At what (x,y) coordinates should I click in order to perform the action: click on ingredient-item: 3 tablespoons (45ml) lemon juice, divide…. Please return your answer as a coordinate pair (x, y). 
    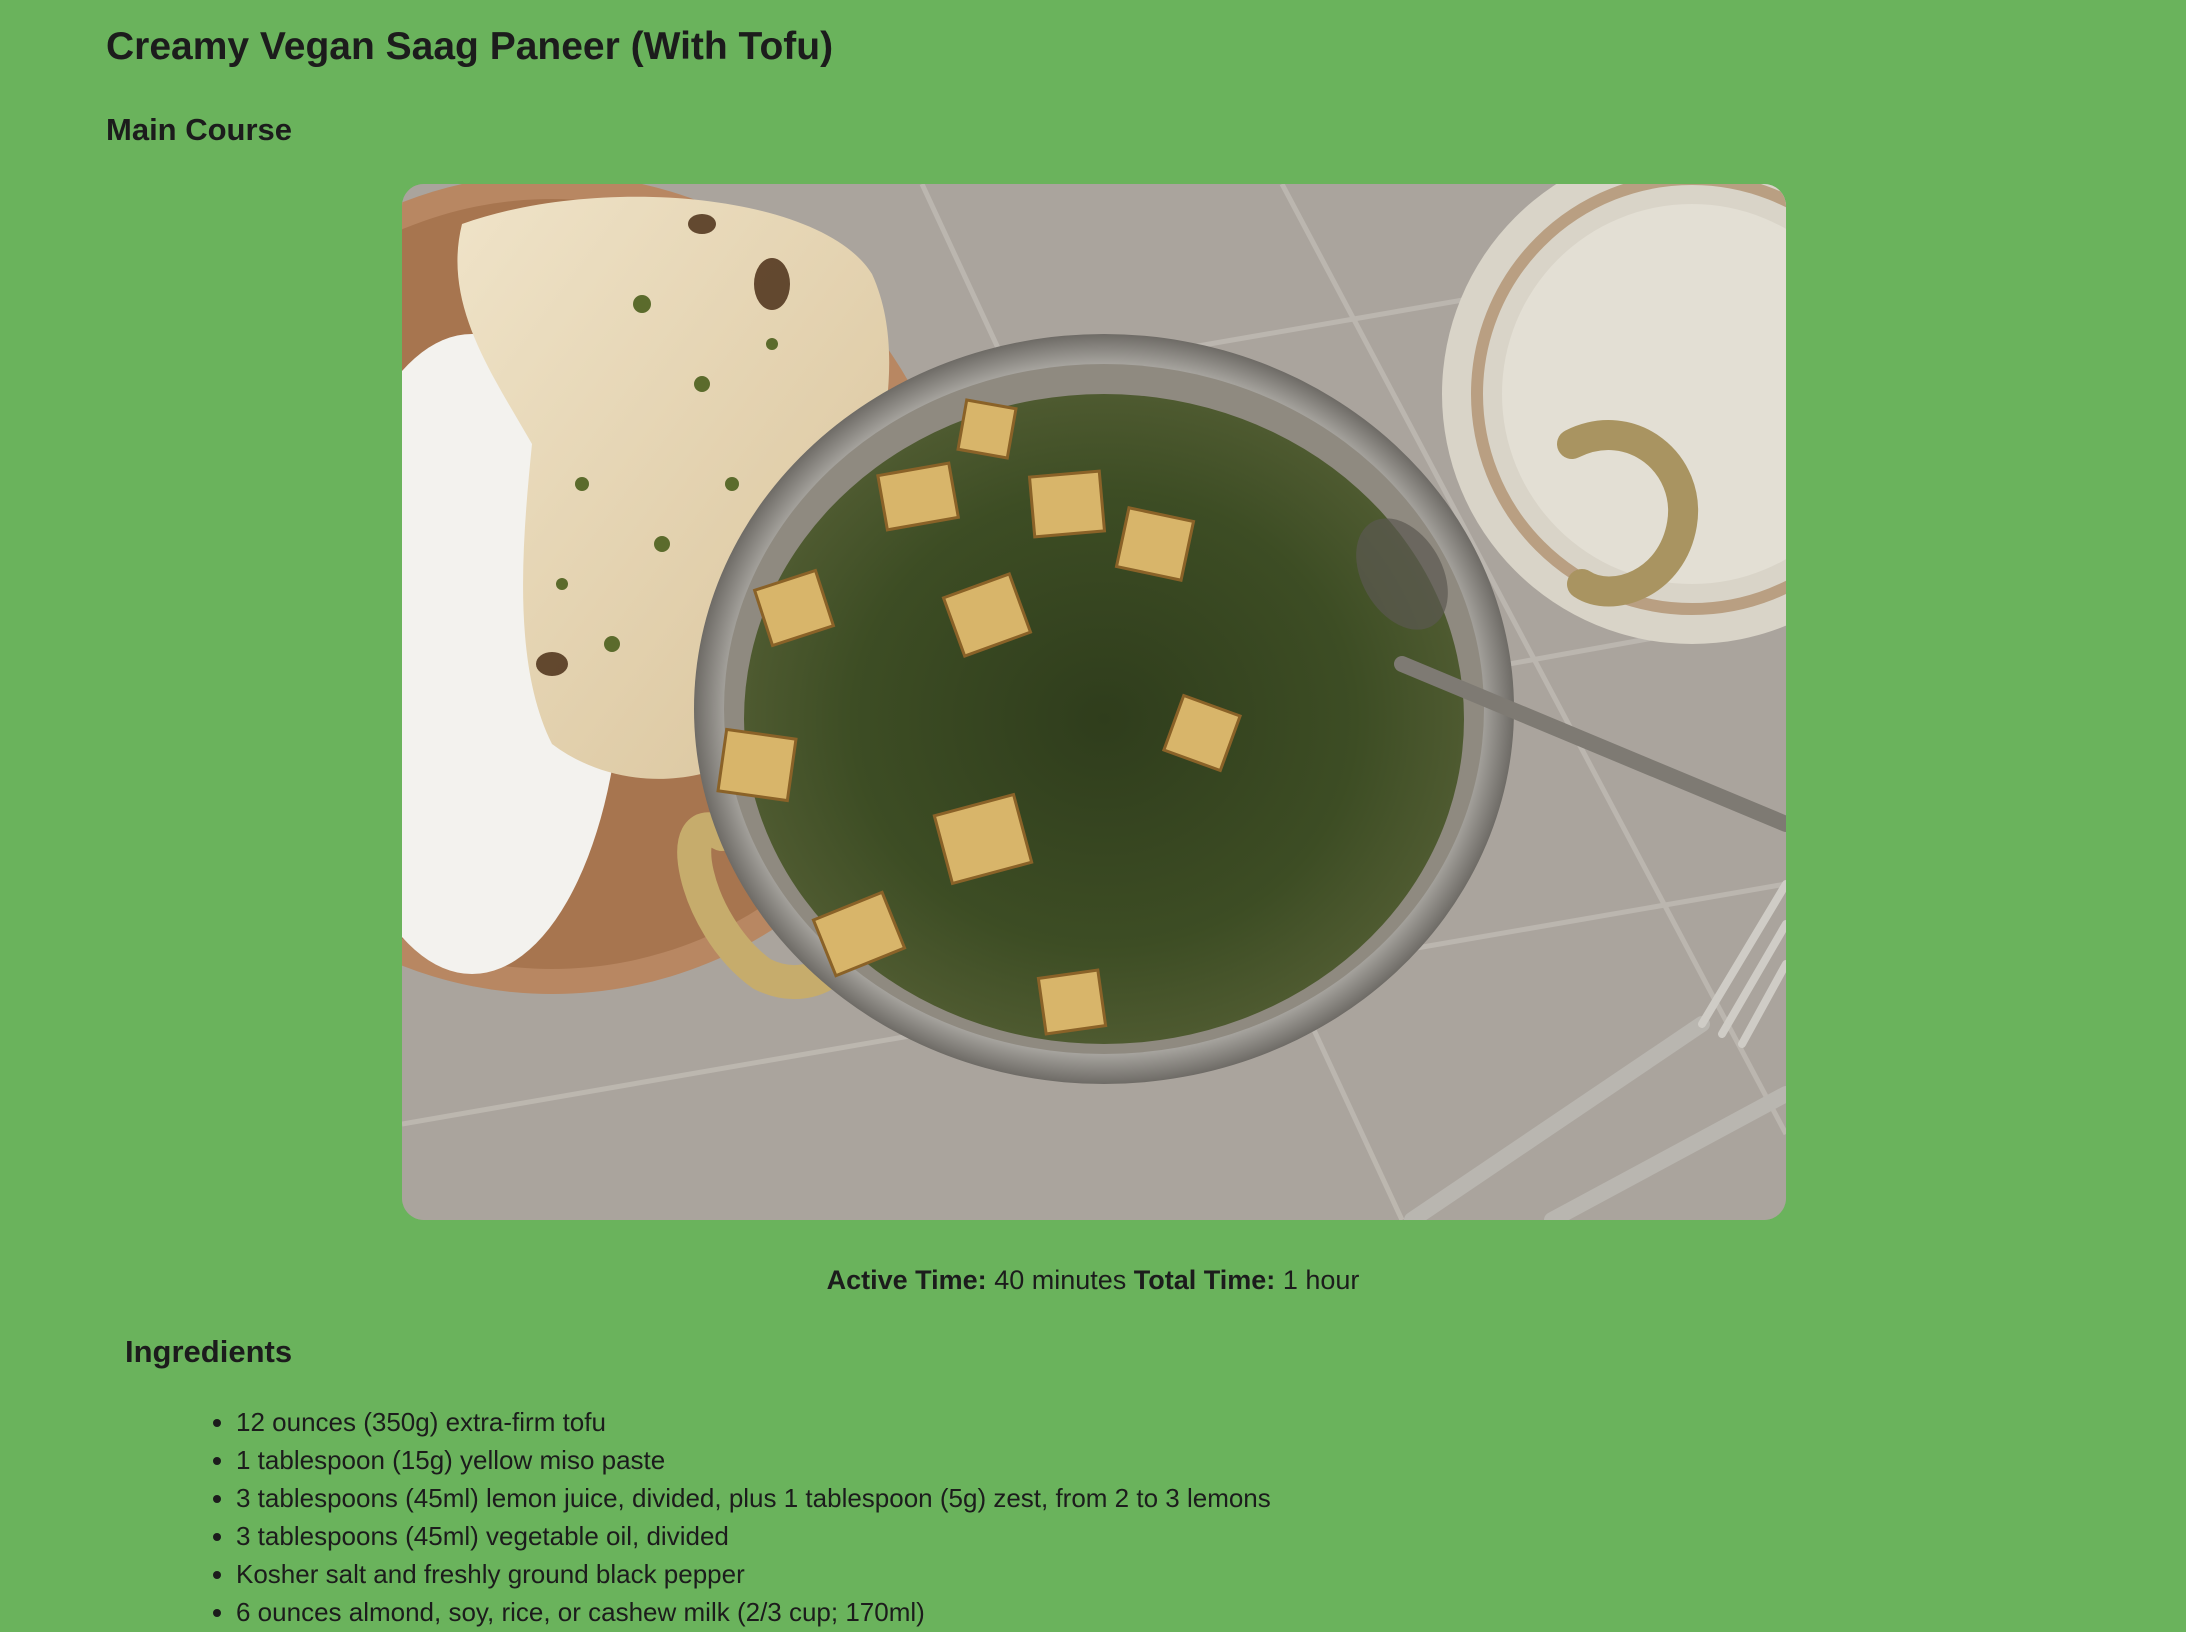
    Looking at the image, I should click on (753, 1498).